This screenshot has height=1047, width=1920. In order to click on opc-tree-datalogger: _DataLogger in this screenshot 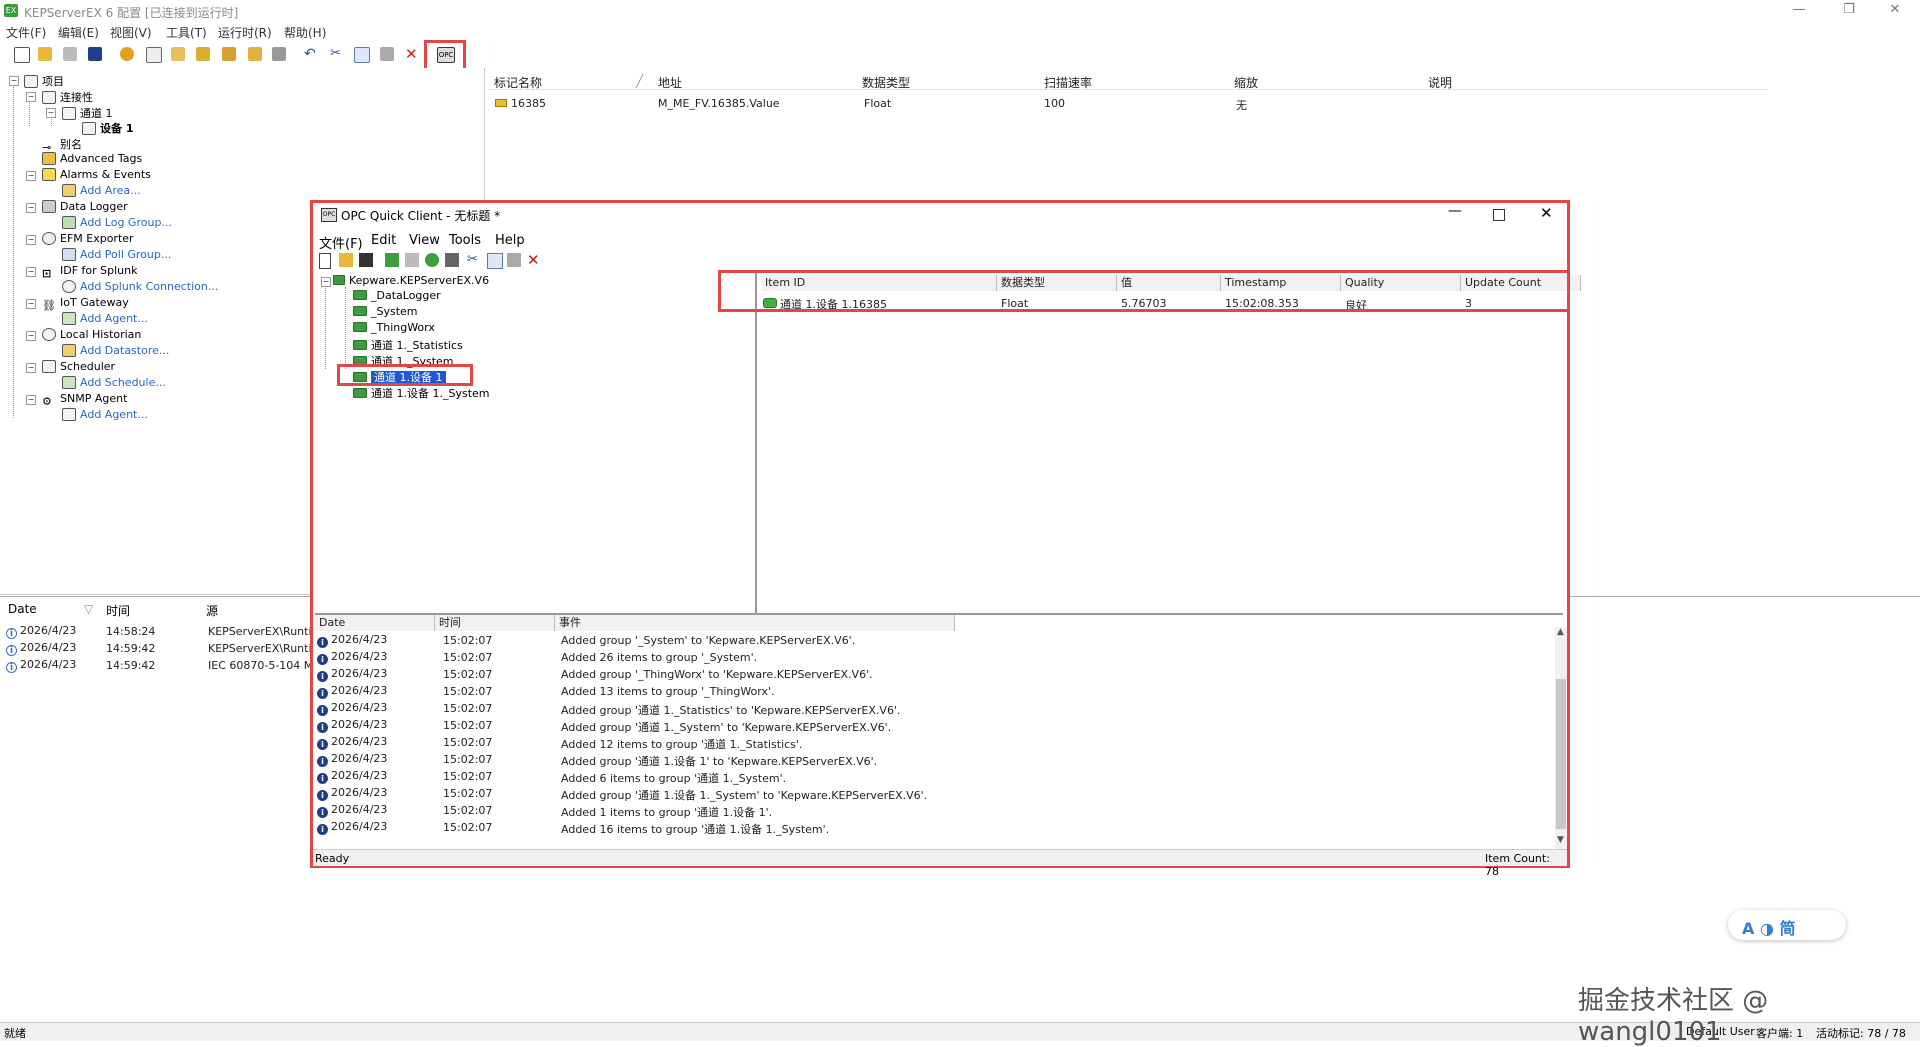, I will do `click(397, 295)`.